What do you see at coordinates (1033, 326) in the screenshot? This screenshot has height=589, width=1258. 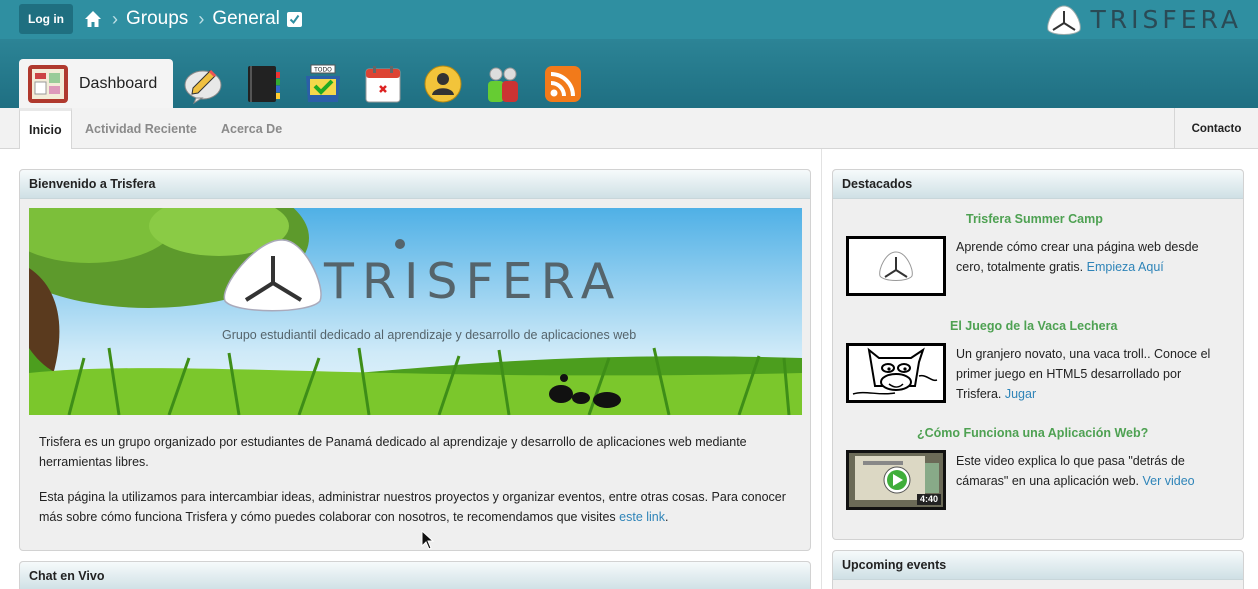 I see `featured-item-title: El Juego de la Vaca Lechera` at bounding box center [1033, 326].